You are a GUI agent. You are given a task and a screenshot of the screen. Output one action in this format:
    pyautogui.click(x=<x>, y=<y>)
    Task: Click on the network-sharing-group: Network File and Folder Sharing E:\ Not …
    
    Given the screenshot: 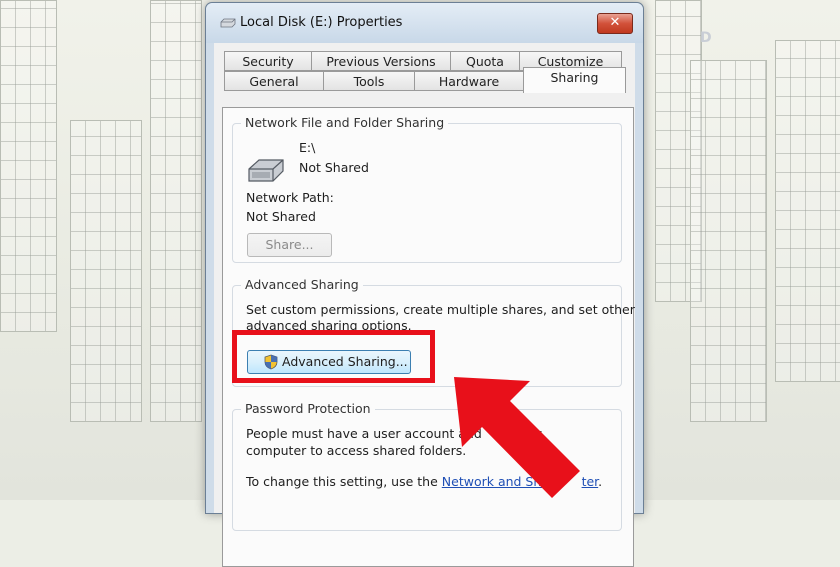 What is the action you would take?
    pyautogui.click(x=427, y=189)
    